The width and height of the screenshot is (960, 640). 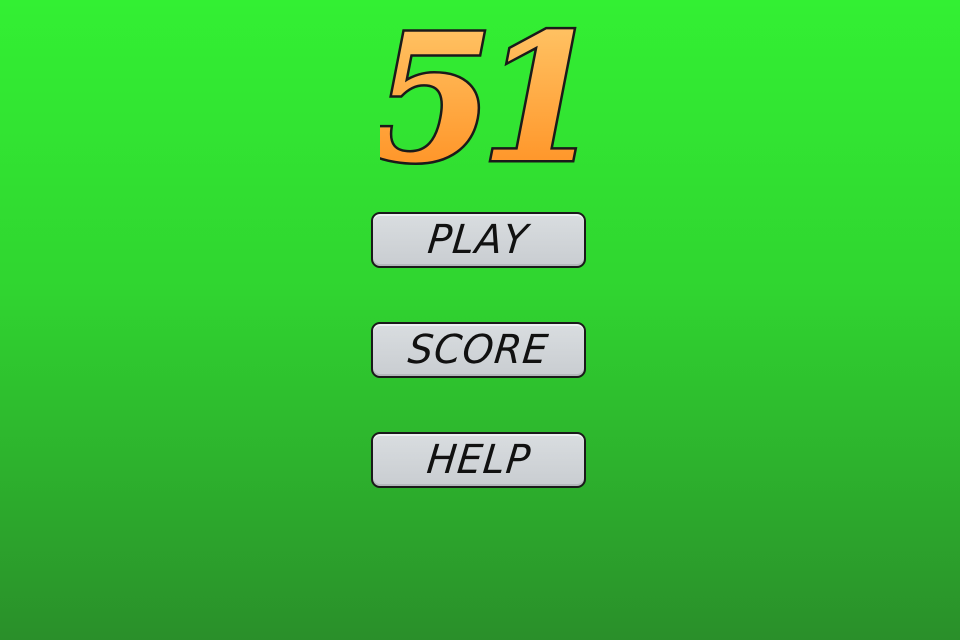 I want to click on play-button: PLAY, so click(x=478, y=240).